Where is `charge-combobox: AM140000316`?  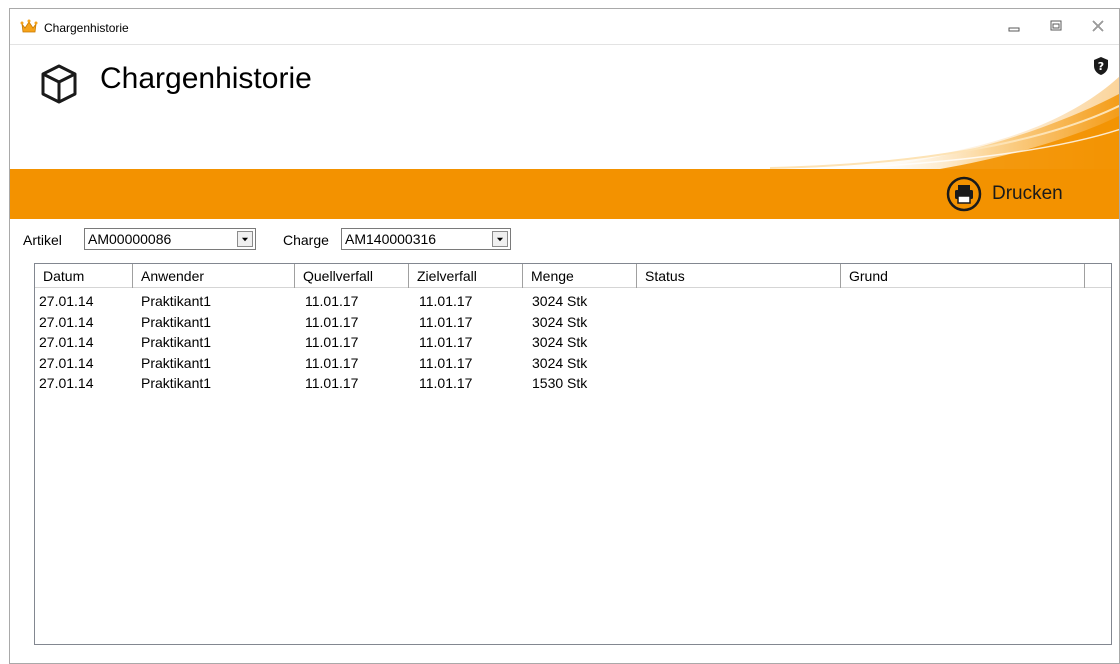 charge-combobox: AM140000316 is located at coordinates (426, 239).